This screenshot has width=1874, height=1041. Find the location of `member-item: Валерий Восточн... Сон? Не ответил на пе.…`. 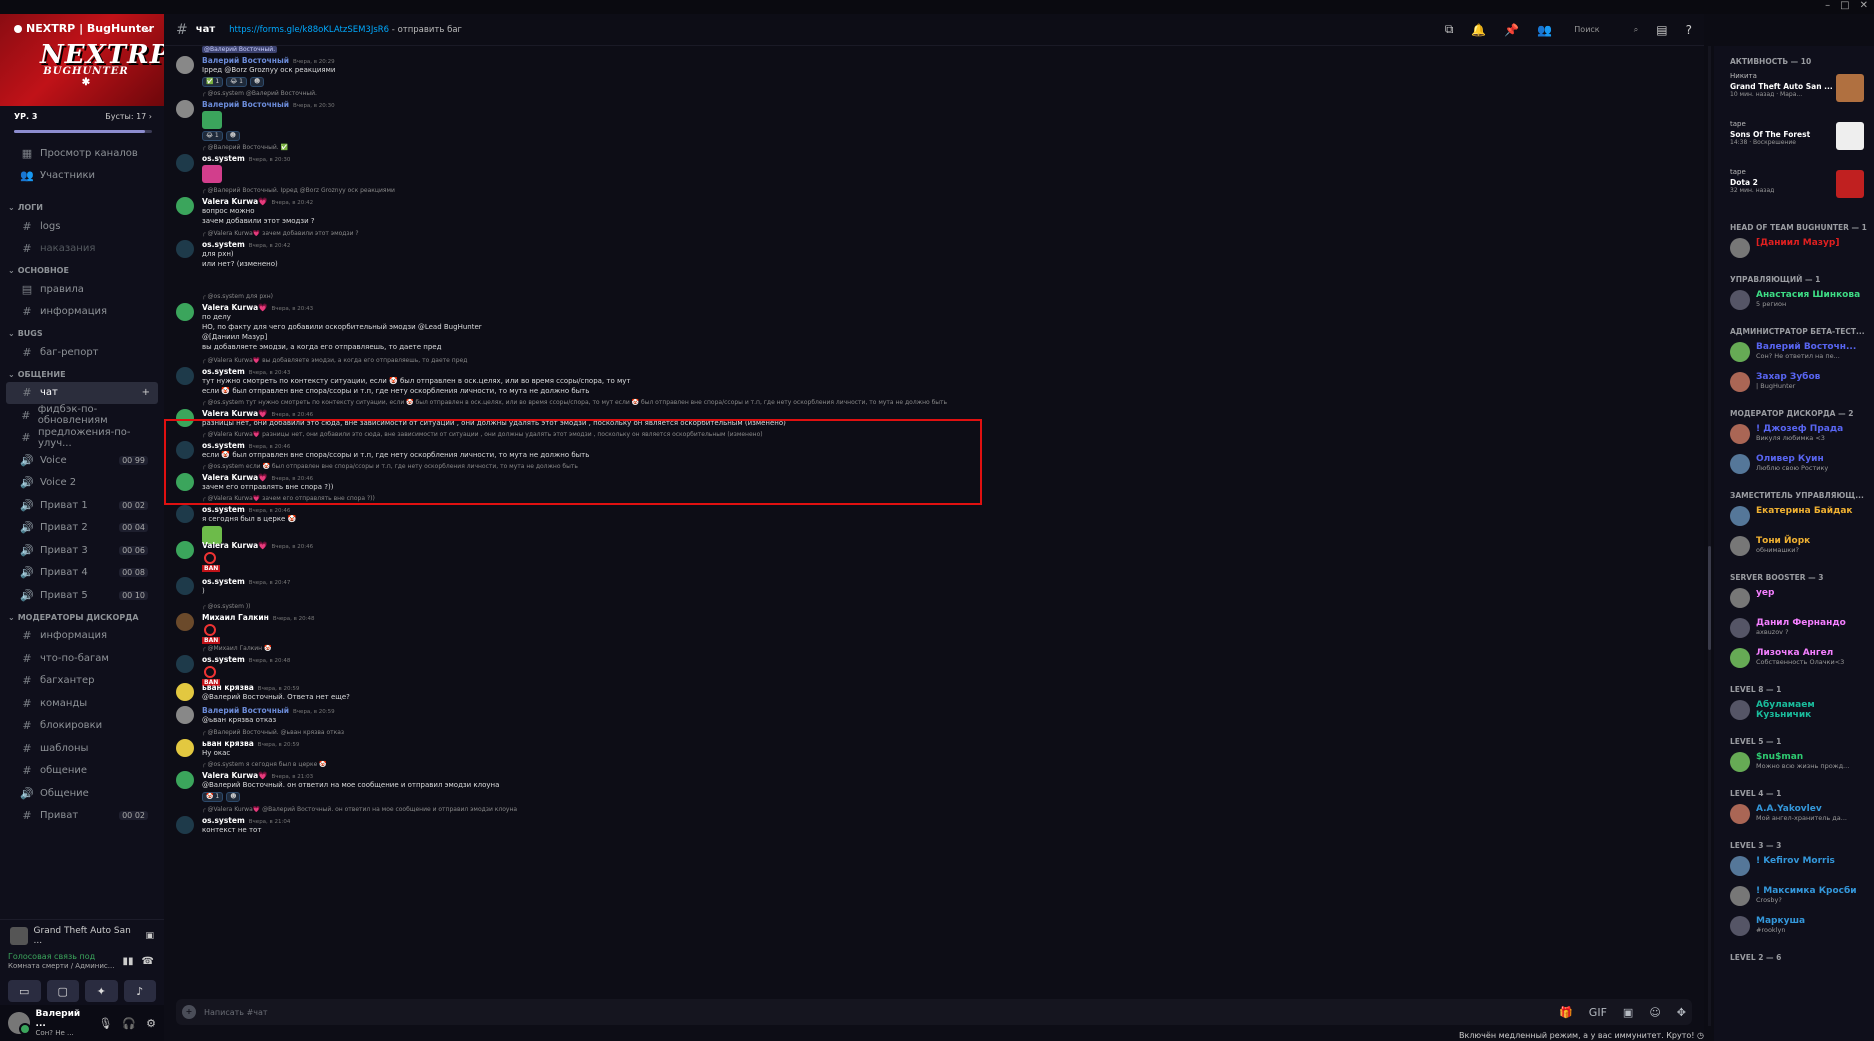

member-item: Валерий Восточн... Сон? Не ответил на пе.… is located at coordinates (1794, 353).